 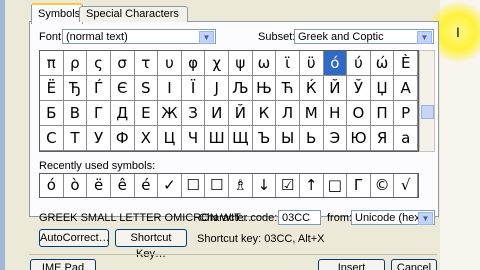 What do you see at coordinates (193, 113) in the screenshot?
I see `symbol-cell: З` at bounding box center [193, 113].